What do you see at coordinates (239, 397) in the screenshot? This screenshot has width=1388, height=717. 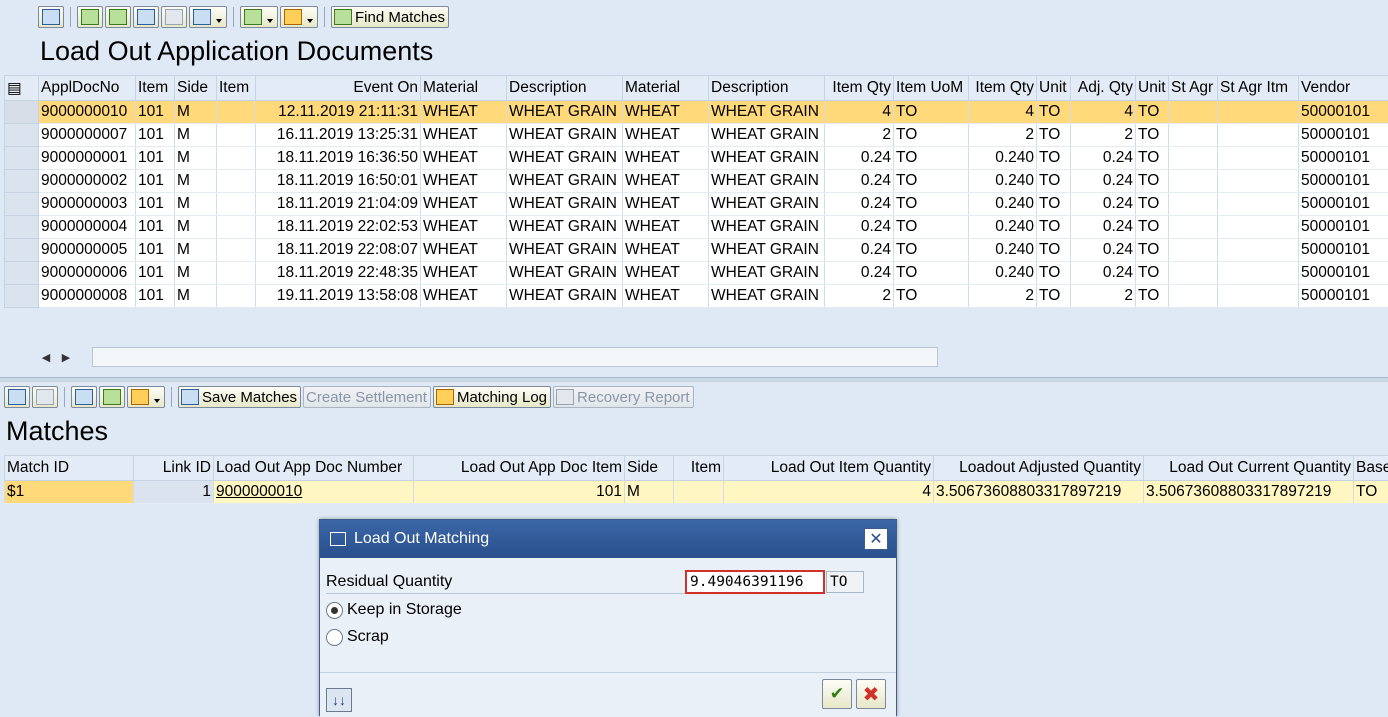 I see `save-matches-button: Save Matches` at bounding box center [239, 397].